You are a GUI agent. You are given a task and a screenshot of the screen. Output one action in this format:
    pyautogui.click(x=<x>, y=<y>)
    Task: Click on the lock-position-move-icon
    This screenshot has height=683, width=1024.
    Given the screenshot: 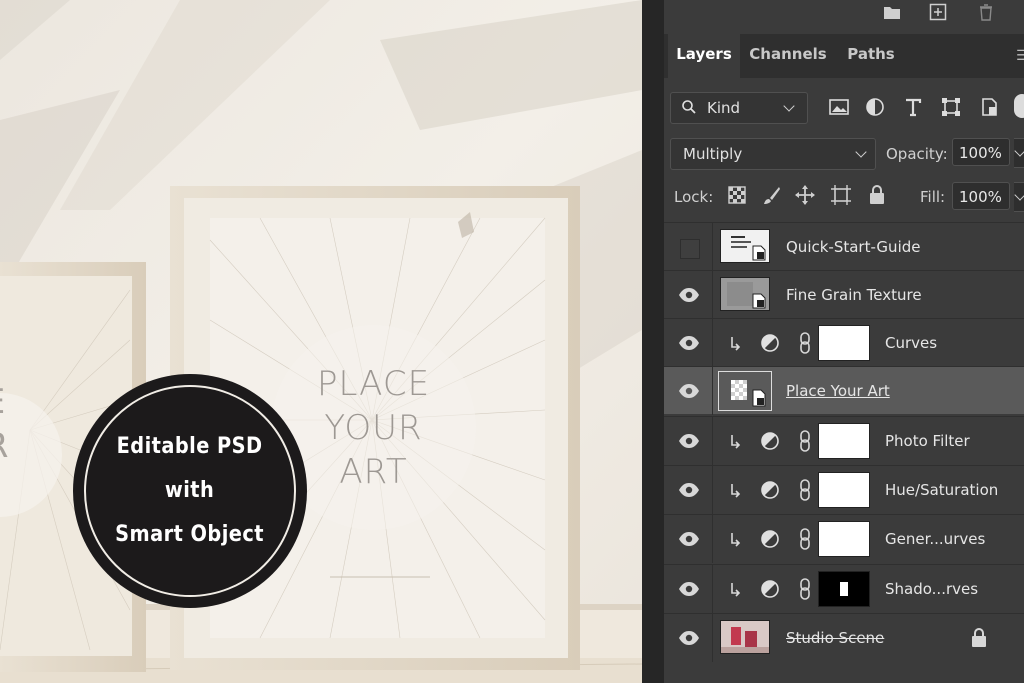 What is the action you would take?
    pyautogui.click(x=805, y=195)
    